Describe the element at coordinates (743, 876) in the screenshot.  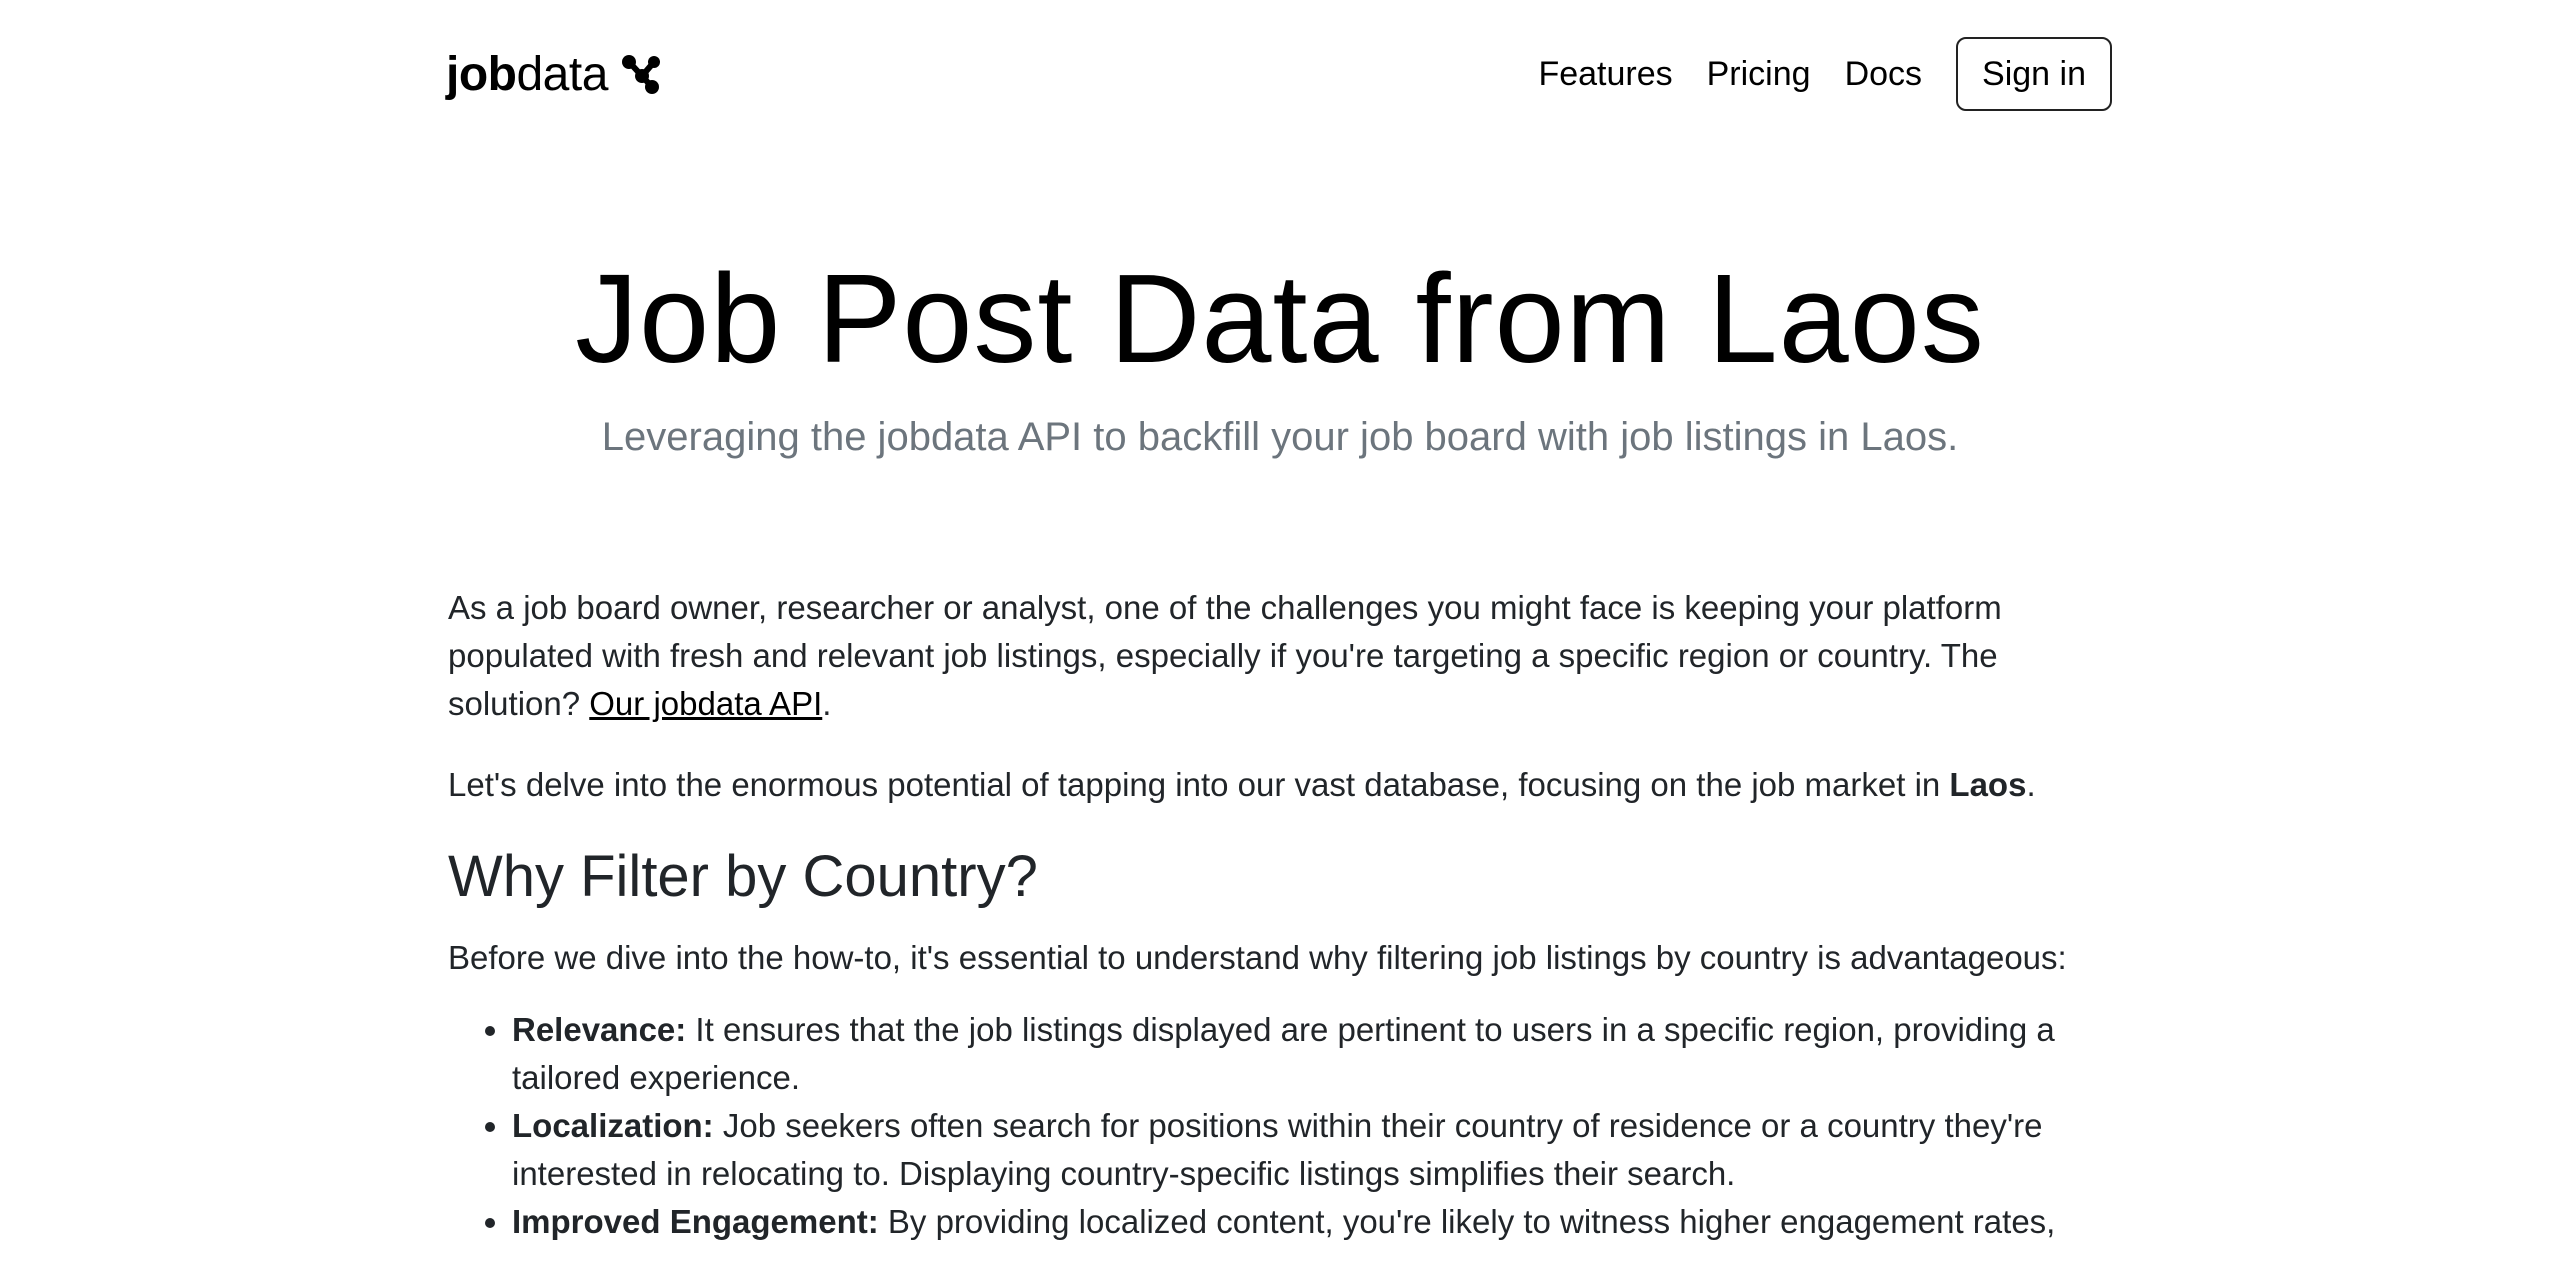
I see `section-heading: Why Filter by Country?` at that location.